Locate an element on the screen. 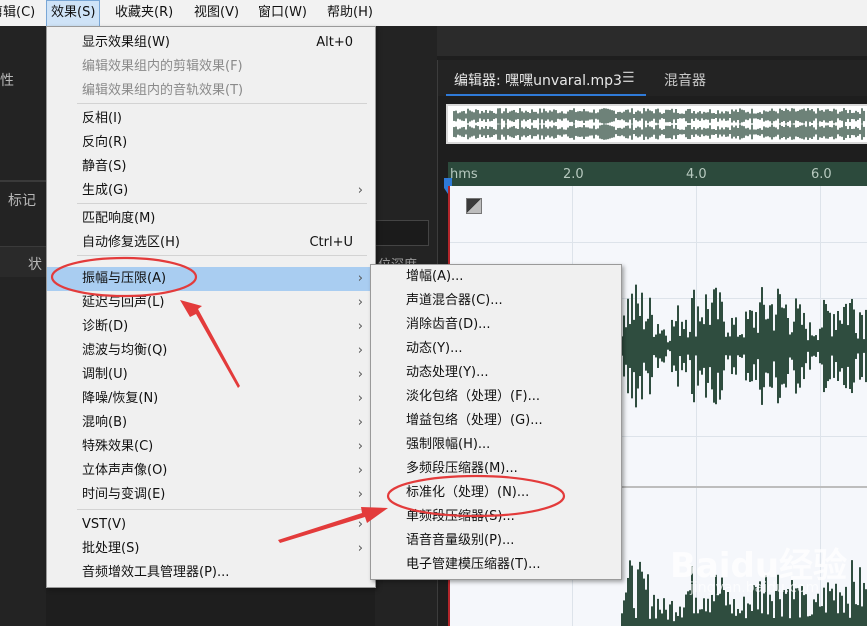 This screenshot has height=626, width=867. effects-menu-item: 诊断(D) › is located at coordinates (211, 327).